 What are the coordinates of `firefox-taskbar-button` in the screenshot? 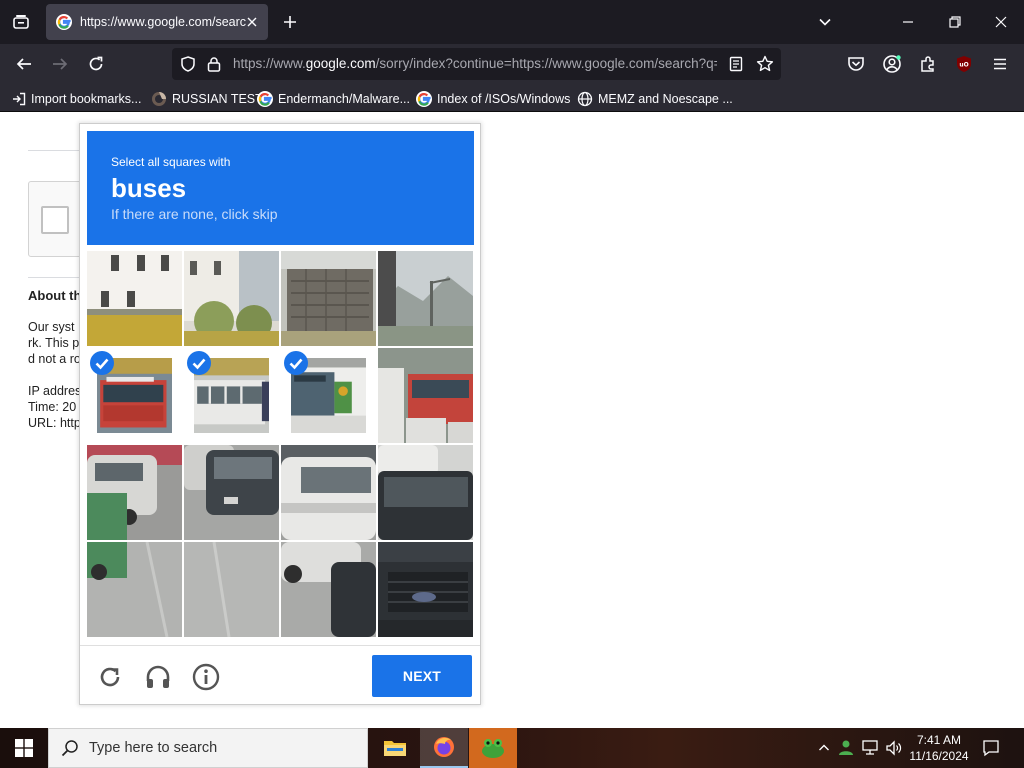 It's located at (444, 748).